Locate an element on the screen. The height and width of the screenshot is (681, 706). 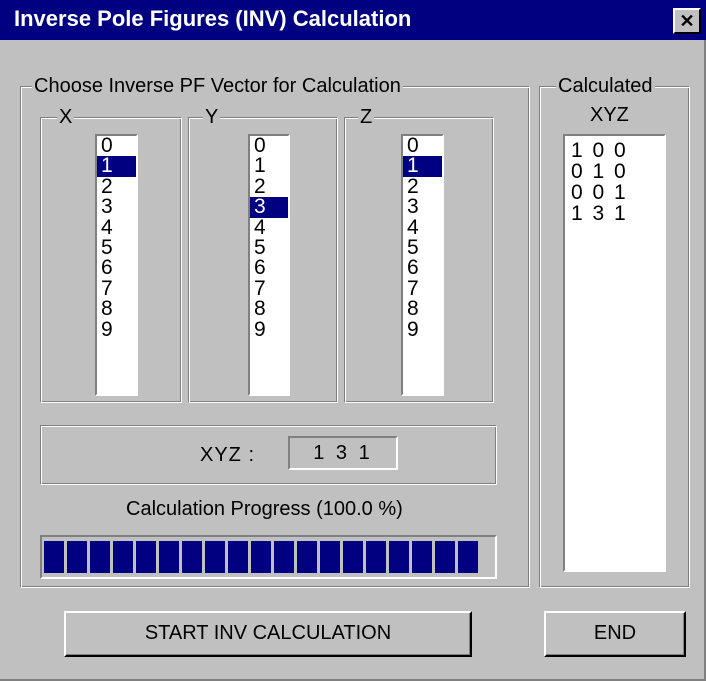
z-axis-label: Z is located at coordinates (366, 117).